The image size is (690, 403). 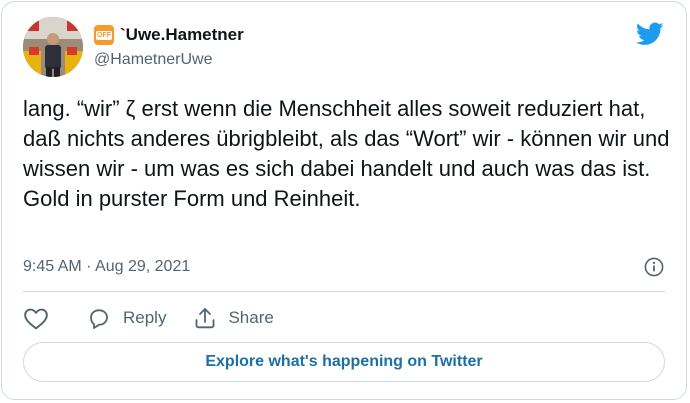 What do you see at coordinates (182, 35) in the screenshot?
I see `author-display-name: `Uwe.Hametner` at bounding box center [182, 35].